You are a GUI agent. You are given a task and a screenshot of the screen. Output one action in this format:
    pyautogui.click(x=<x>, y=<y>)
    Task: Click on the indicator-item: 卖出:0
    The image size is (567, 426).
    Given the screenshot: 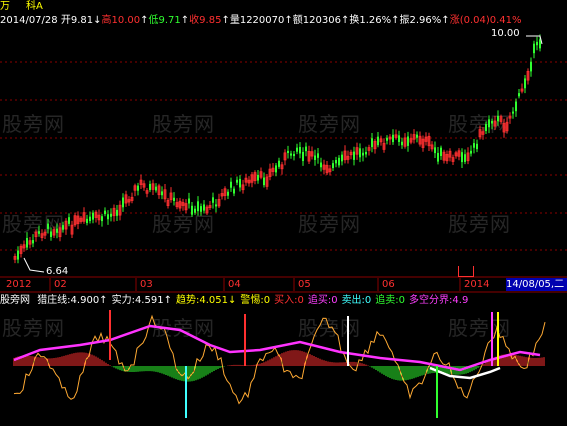 What is the action you would take?
    pyautogui.click(x=356, y=300)
    